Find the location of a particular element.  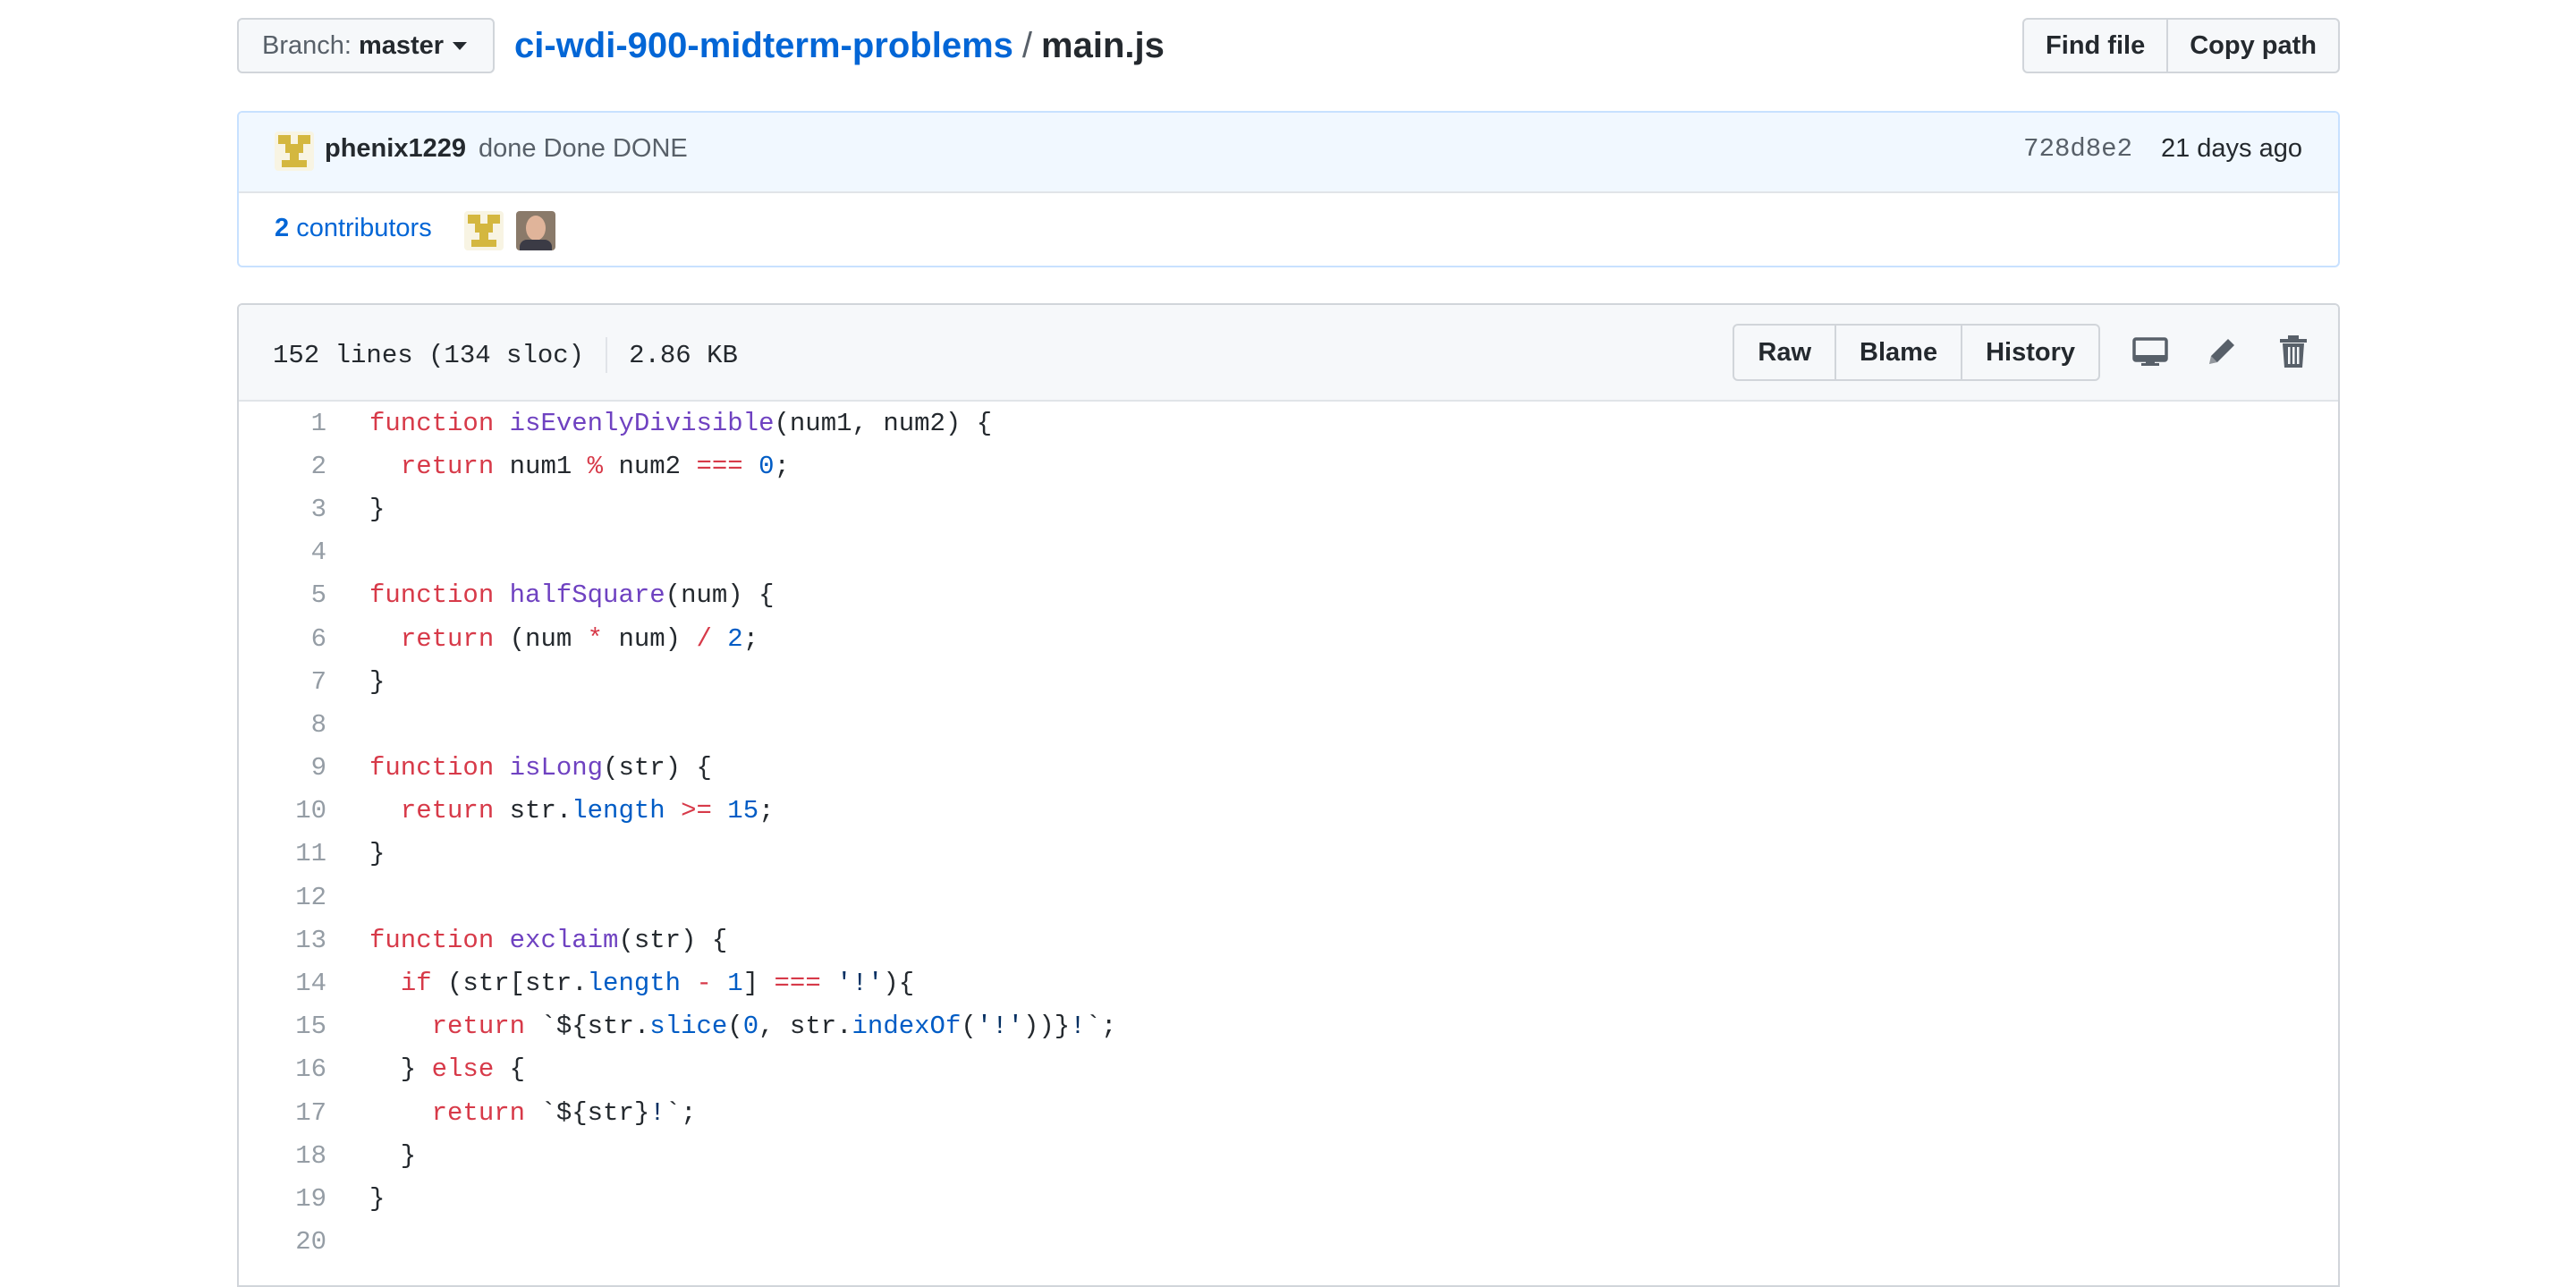

line-number: 9 is located at coordinates (304, 768).